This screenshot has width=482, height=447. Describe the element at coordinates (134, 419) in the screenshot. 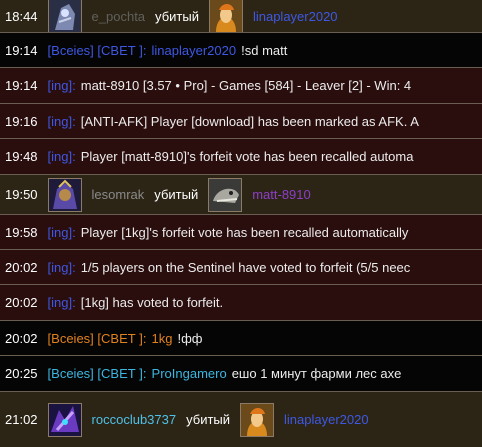

I see `killer-name: roccoclub3737` at that location.